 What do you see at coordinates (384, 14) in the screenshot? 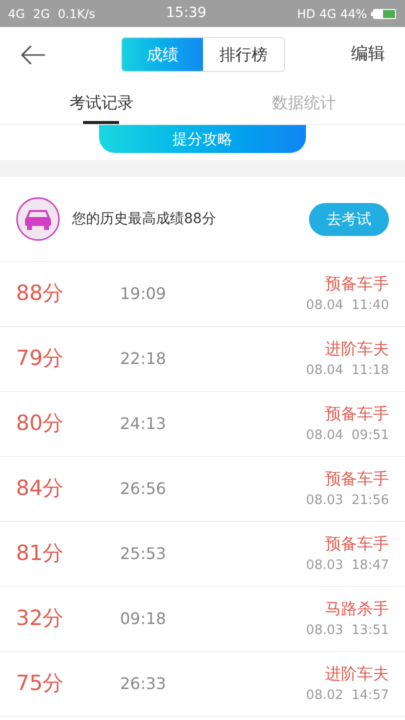
I see `battery-icon` at bounding box center [384, 14].